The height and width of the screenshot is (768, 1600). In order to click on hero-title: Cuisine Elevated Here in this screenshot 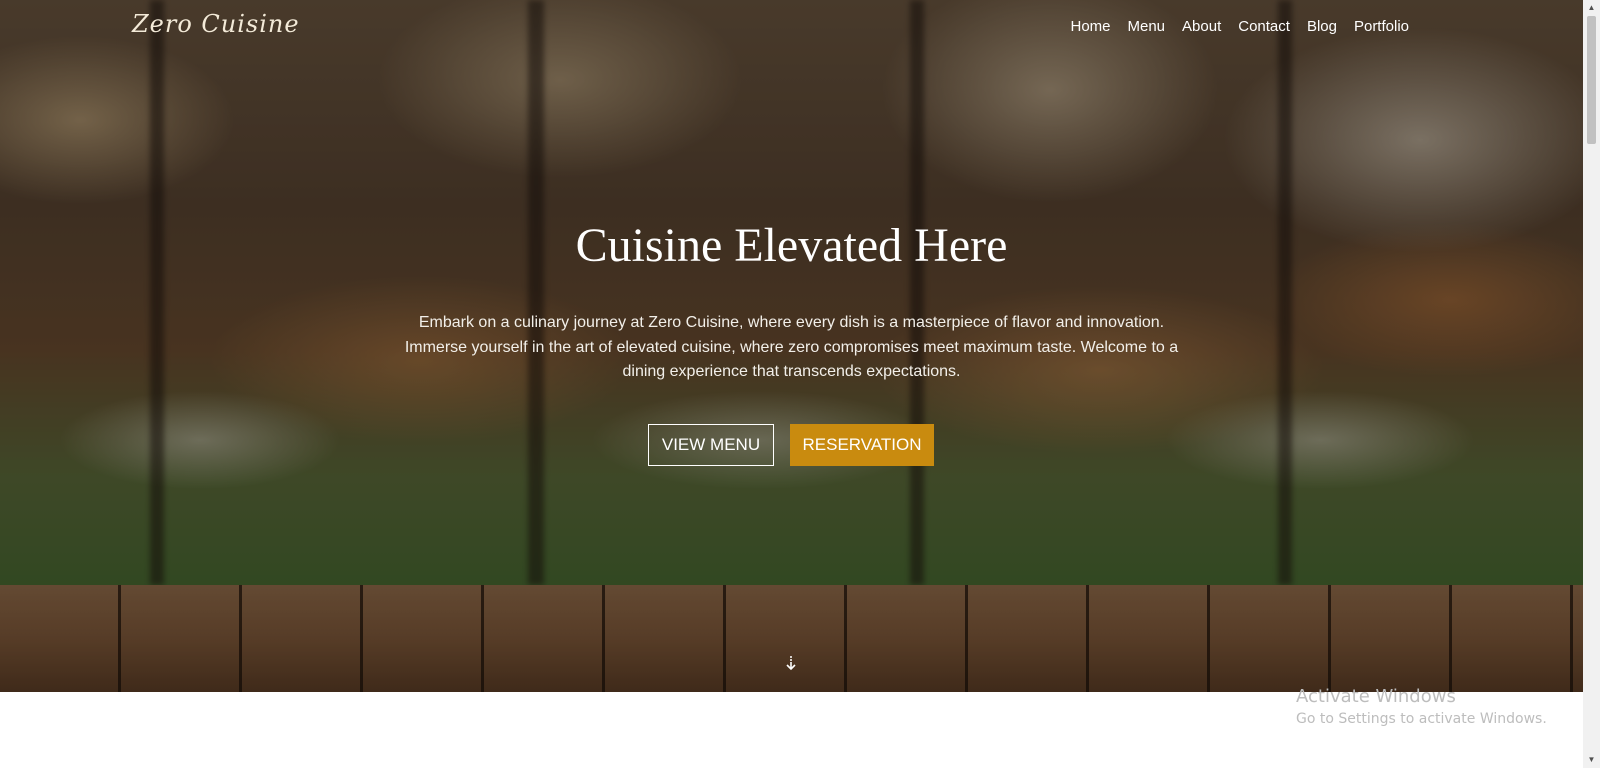, I will do `click(791, 245)`.